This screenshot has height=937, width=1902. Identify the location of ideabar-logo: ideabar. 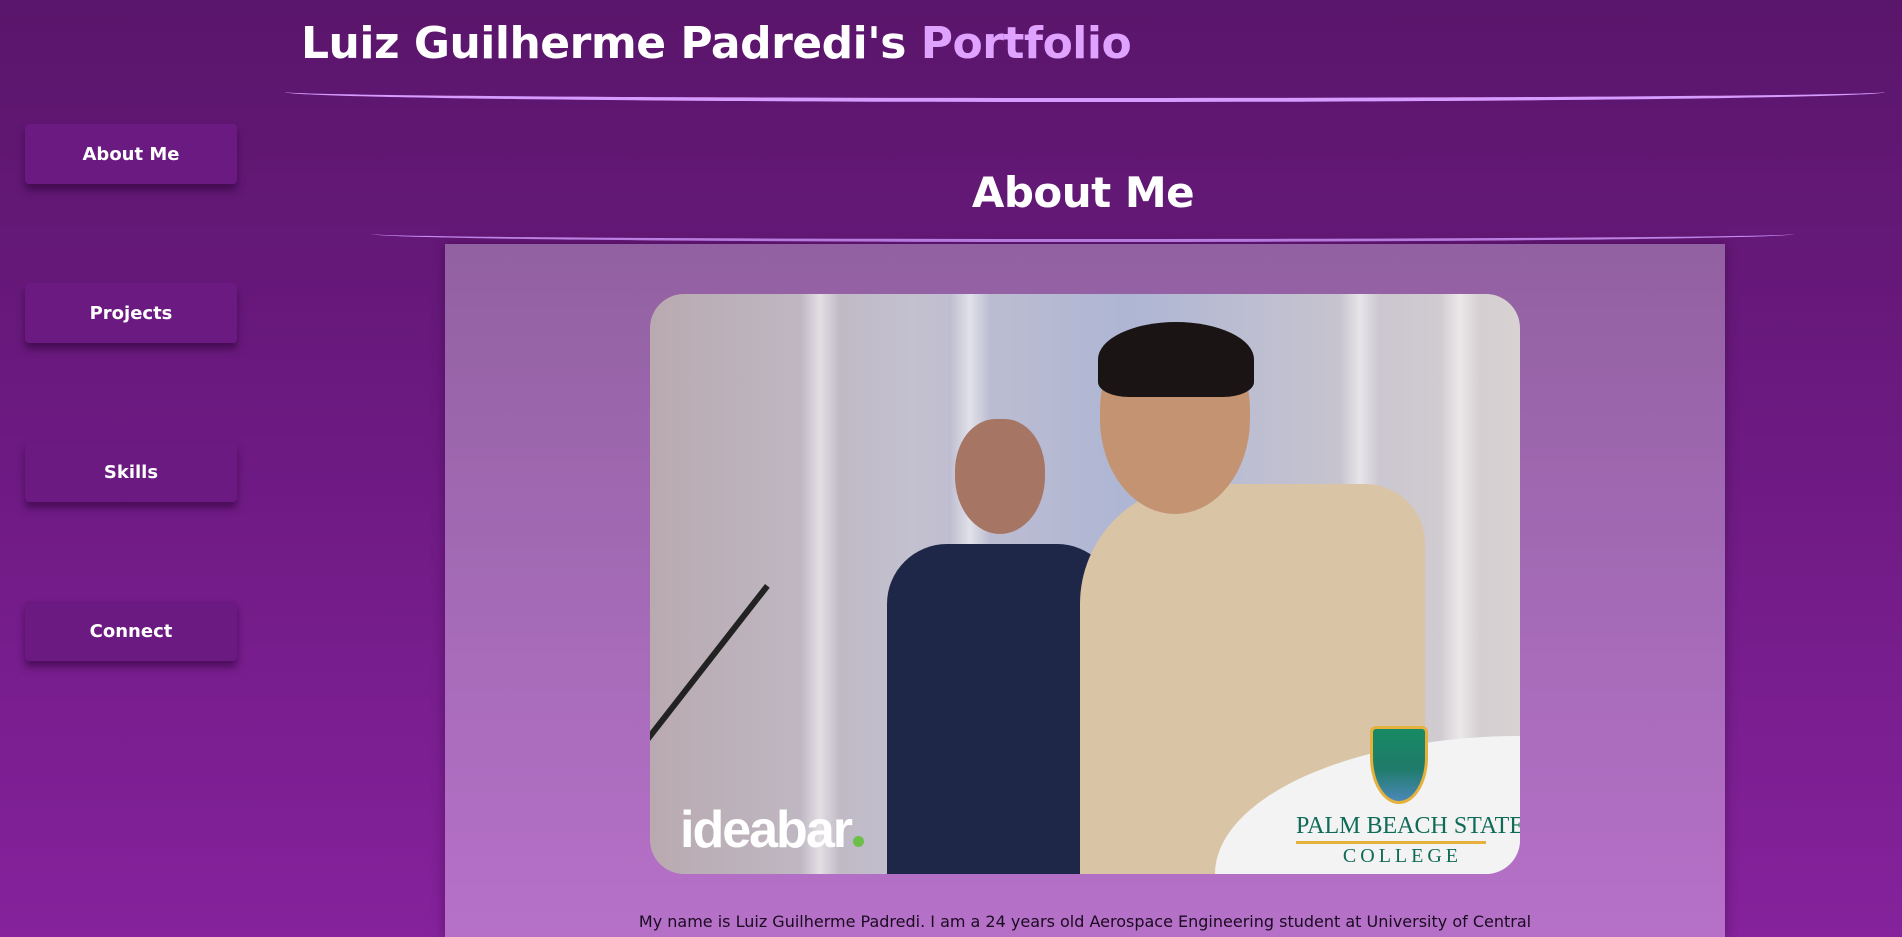
(772, 830).